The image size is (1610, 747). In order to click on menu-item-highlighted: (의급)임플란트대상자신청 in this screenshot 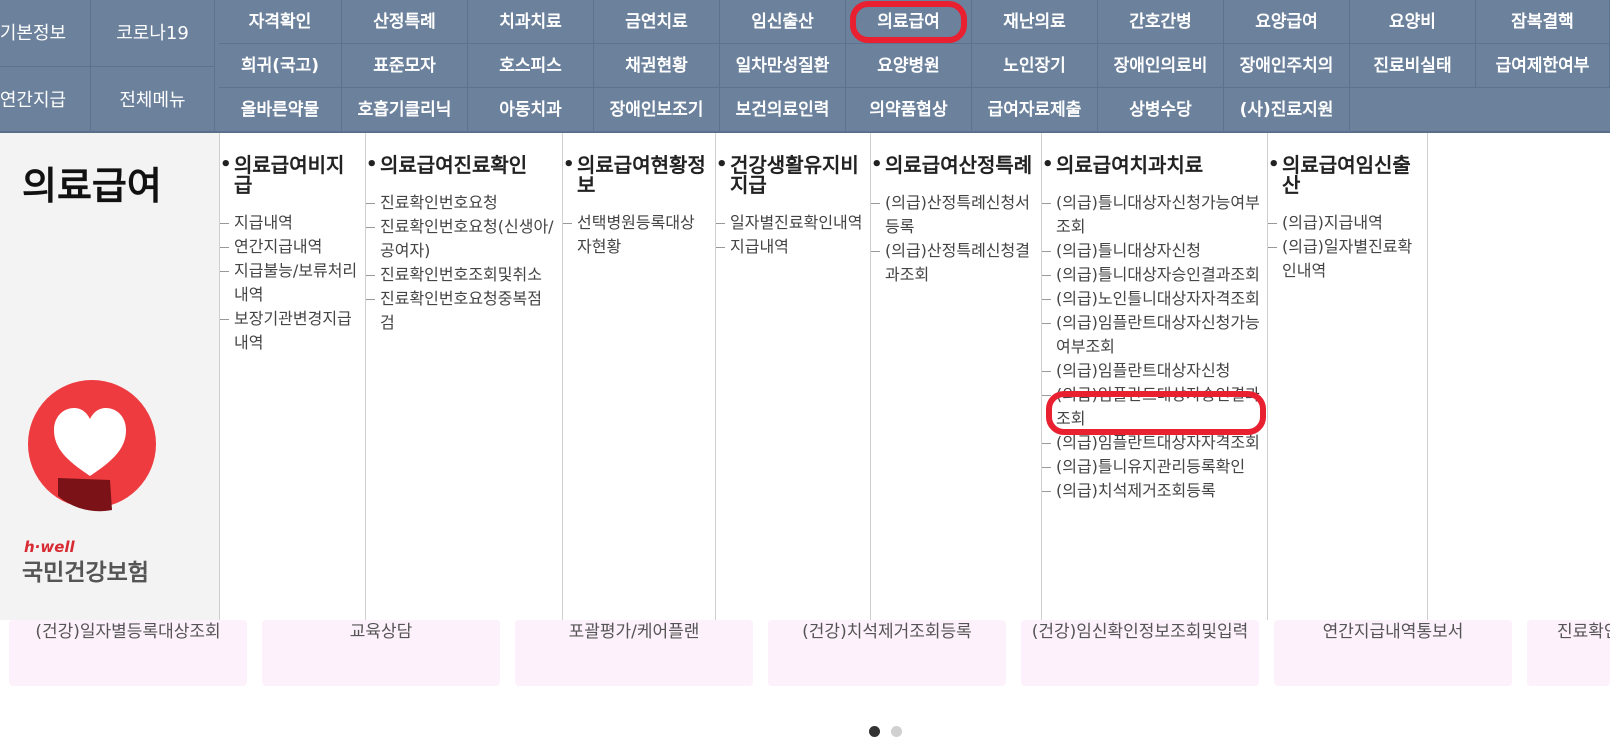, I will do `click(1154, 371)`.